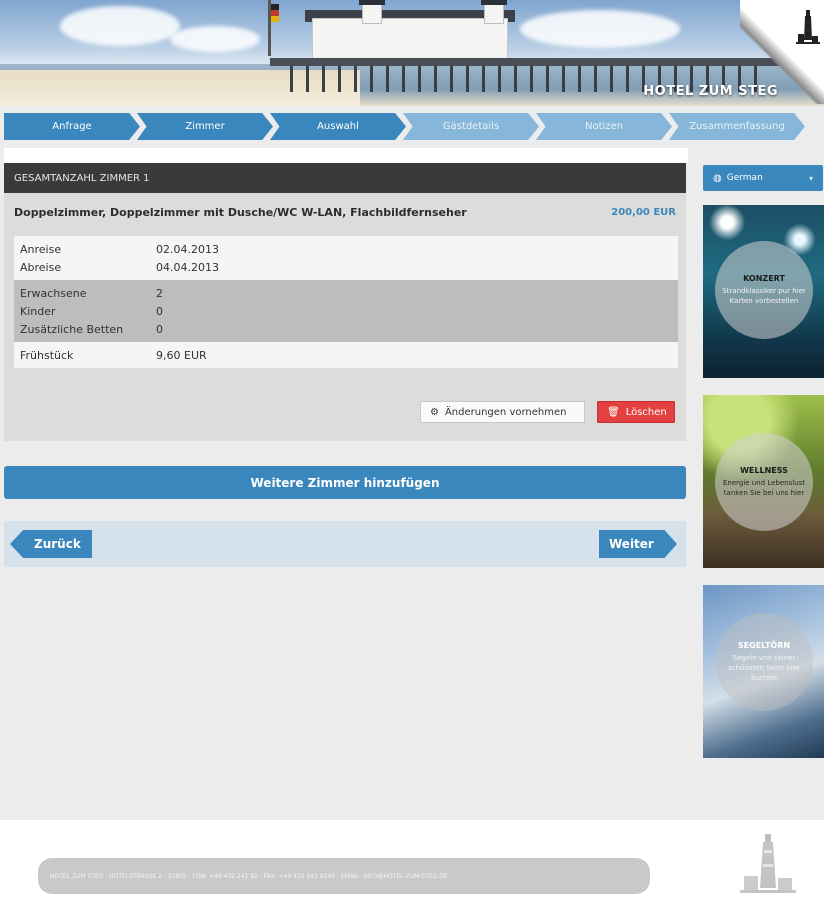 The width and height of the screenshot is (824, 909). Describe the element at coordinates (710, 91) in the screenshot. I see `hotel-name: HOTEL ZUM STEG` at that location.